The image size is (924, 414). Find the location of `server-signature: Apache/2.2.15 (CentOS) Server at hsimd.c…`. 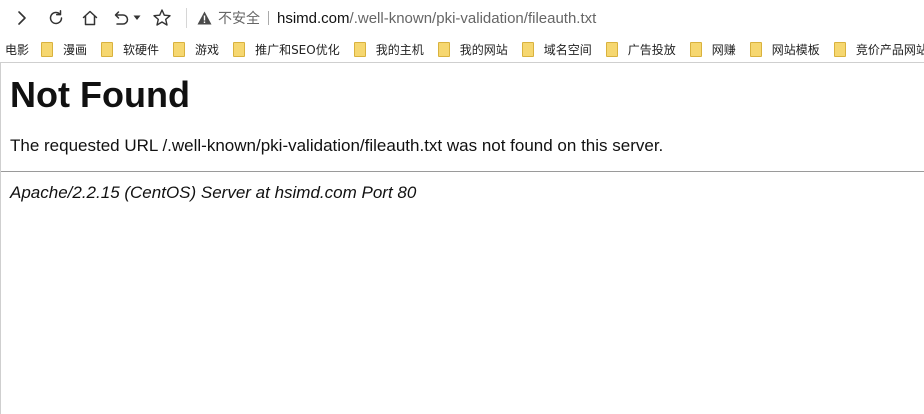

server-signature: Apache/2.2.15 (CentOS) Server at hsimd.c… is located at coordinates (213, 192).